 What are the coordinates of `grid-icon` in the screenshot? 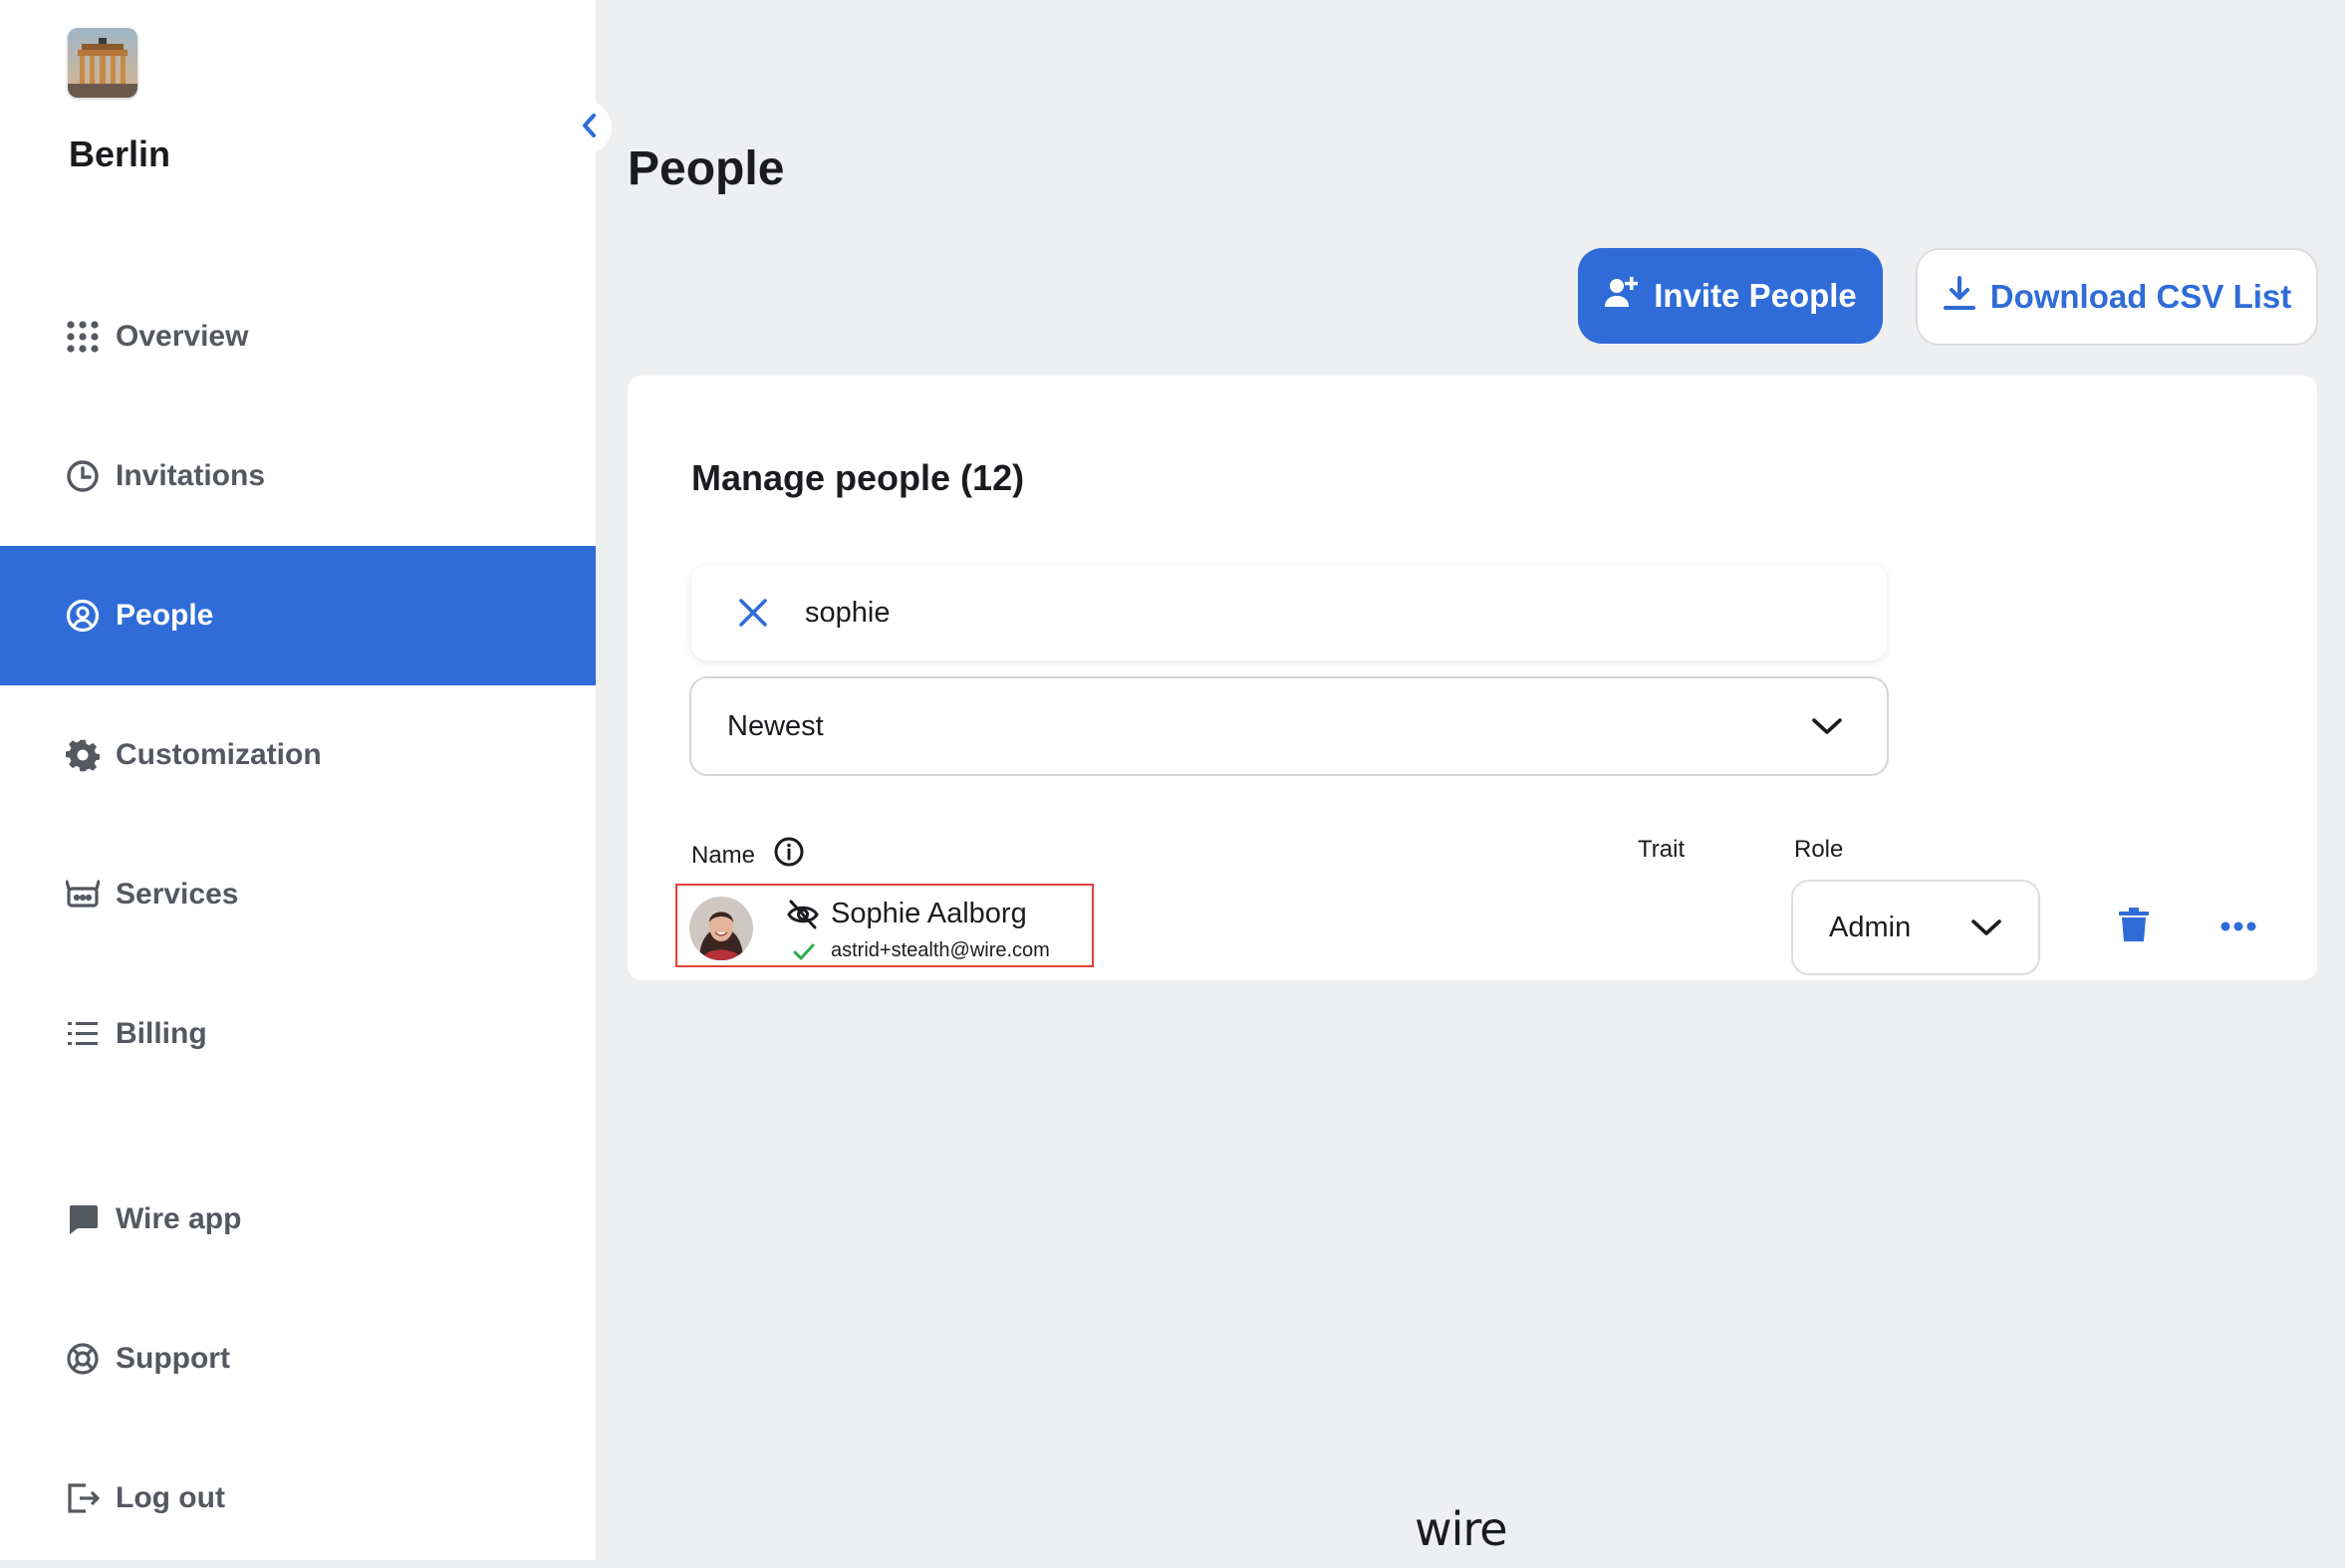 It's located at (83, 337).